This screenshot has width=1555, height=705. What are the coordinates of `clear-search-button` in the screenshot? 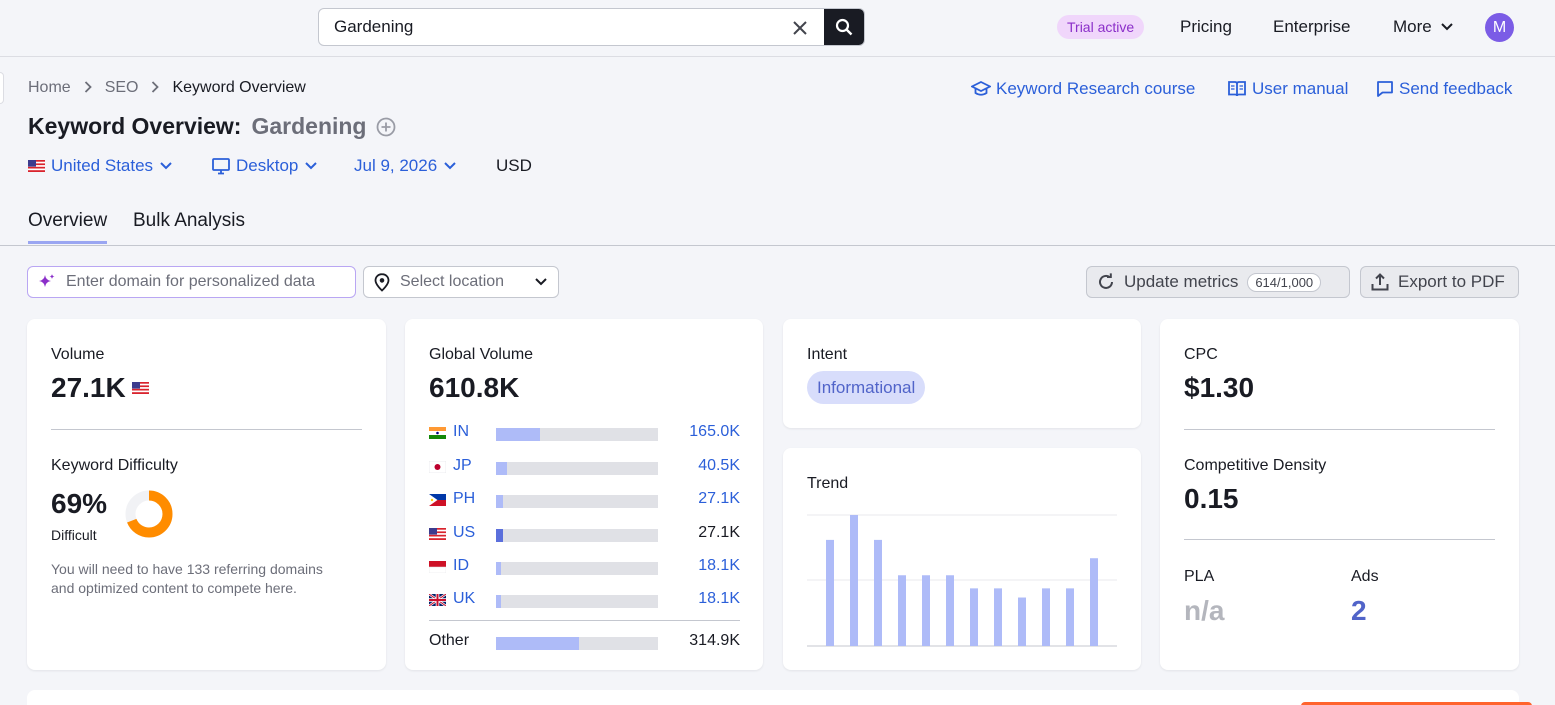 It's located at (800, 28).